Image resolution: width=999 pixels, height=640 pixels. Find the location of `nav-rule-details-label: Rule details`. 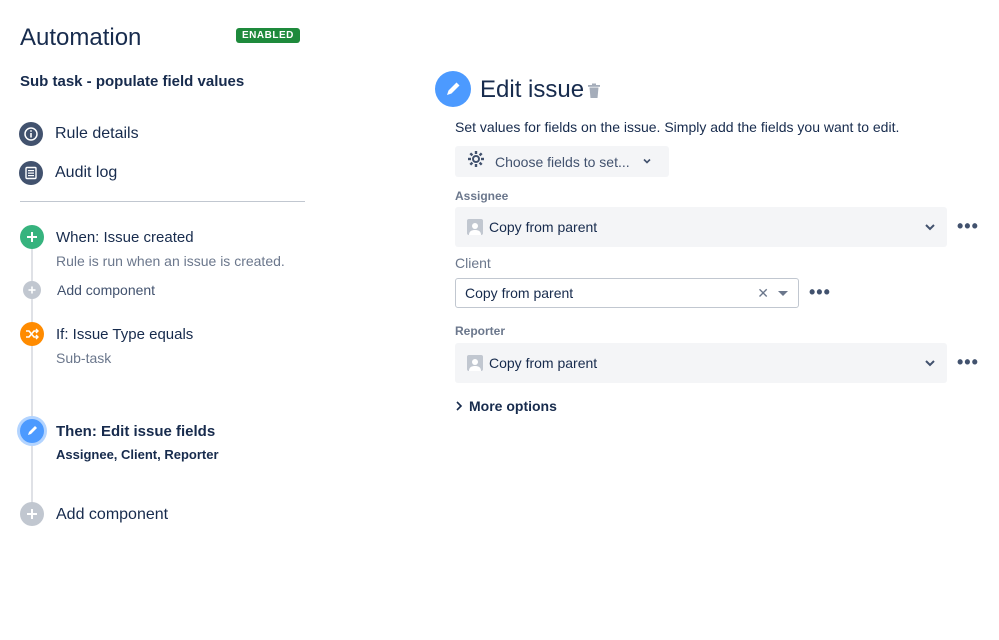

nav-rule-details-label: Rule details is located at coordinates (97, 133).